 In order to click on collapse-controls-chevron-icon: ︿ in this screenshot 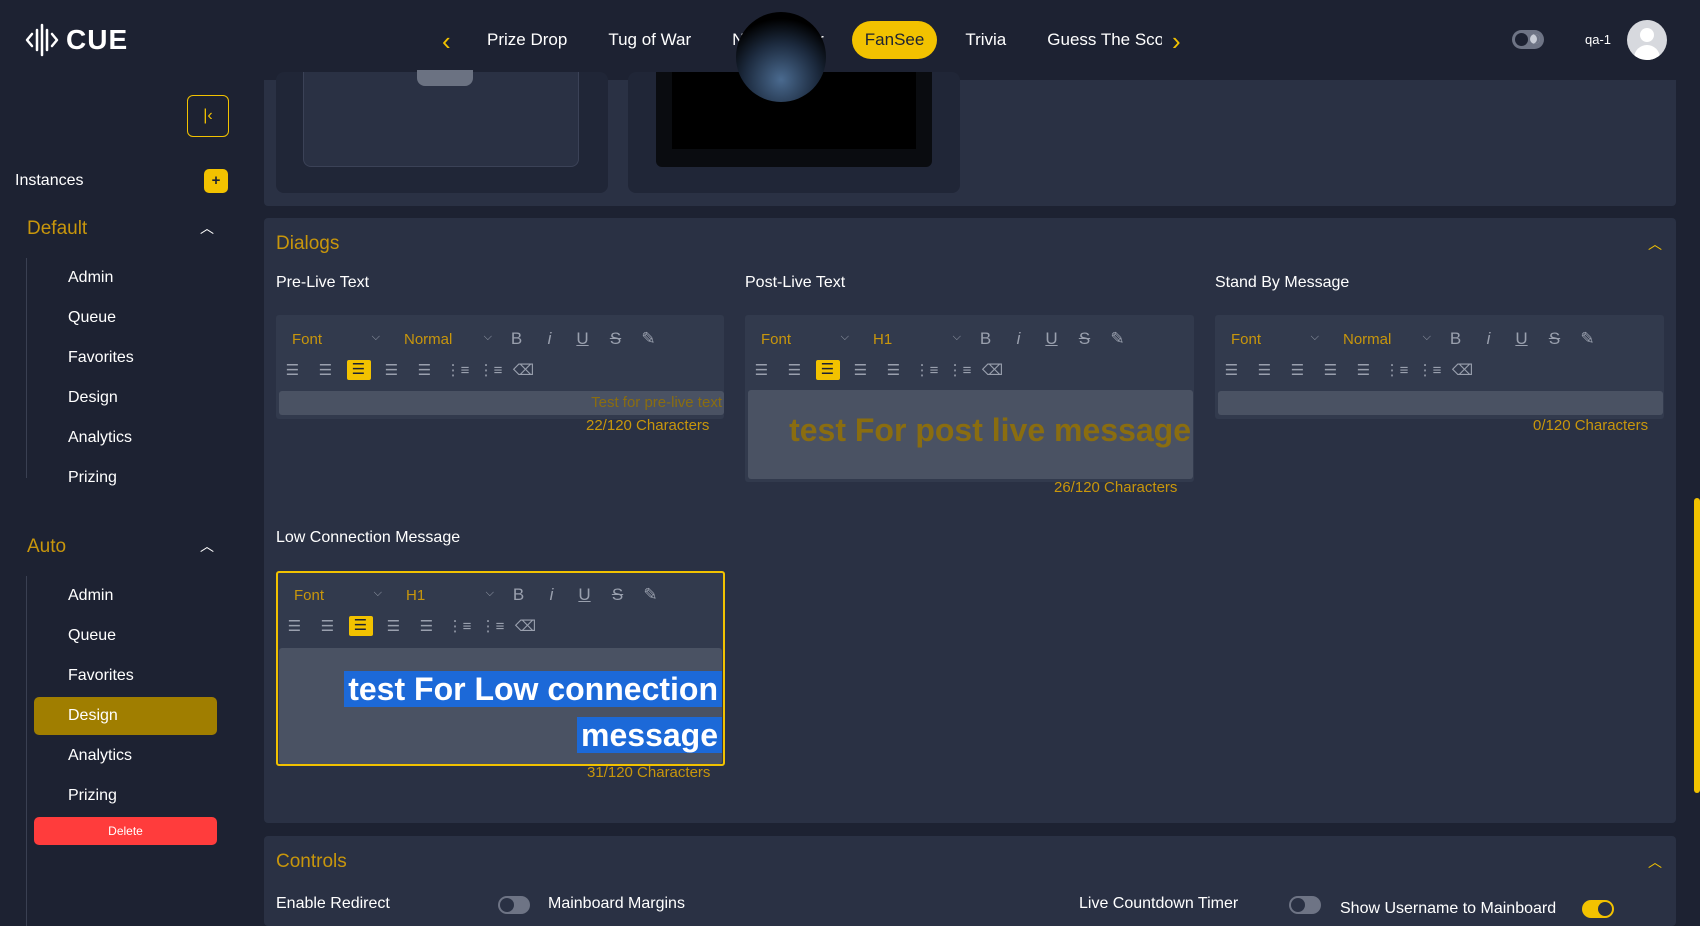, I will do `click(1655, 862)`.